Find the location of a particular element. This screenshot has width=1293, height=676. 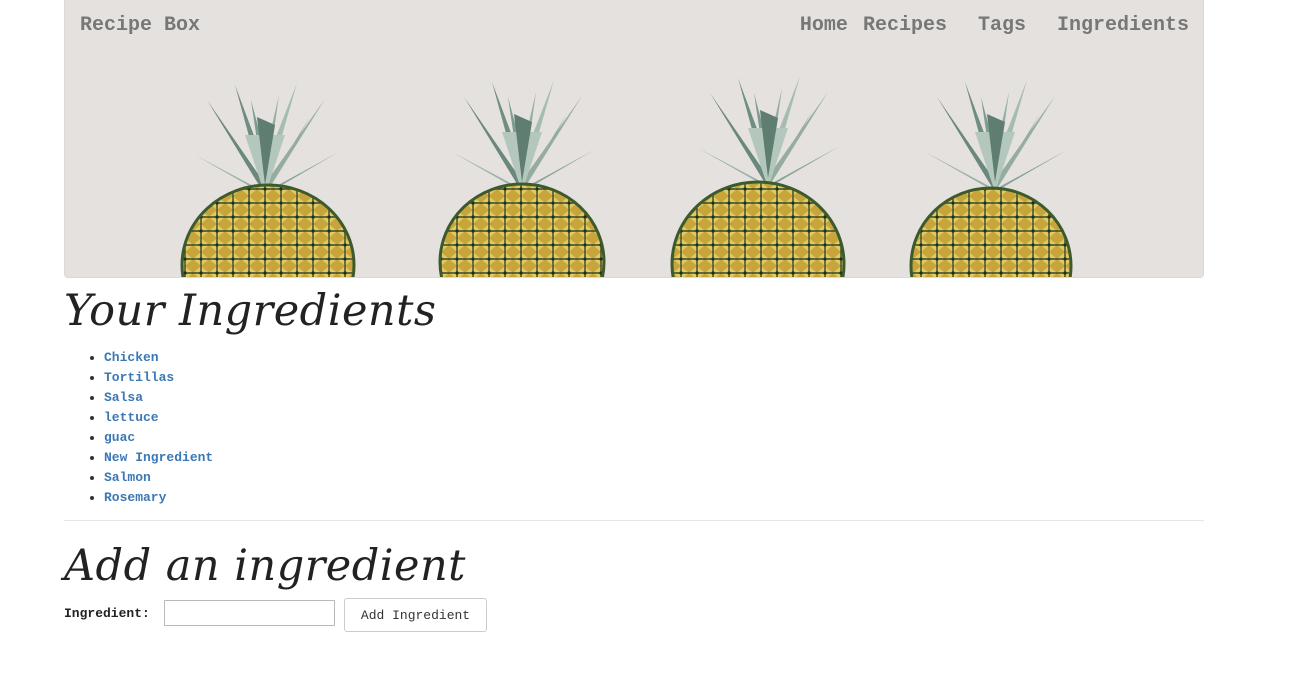

section-divider is located at coordinates (634, 520).